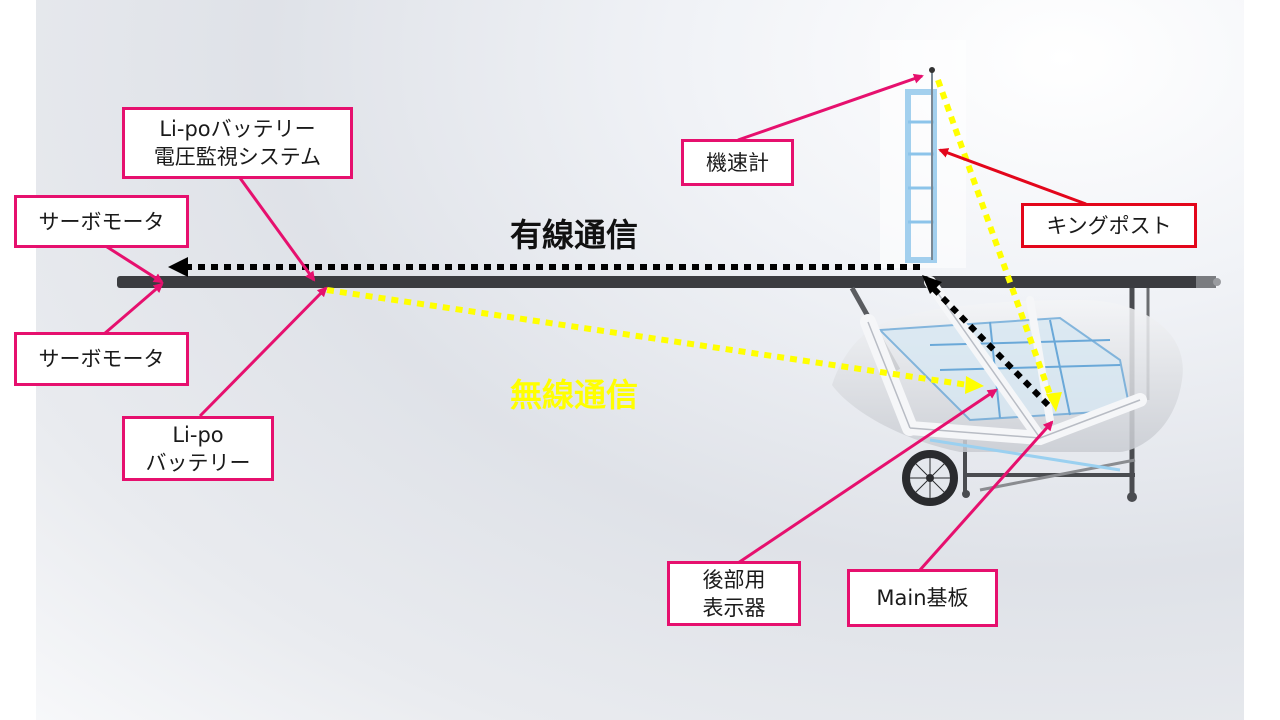 This screenshot has width=1280, height=720. What do you see at coordinates (574, 235) in the screenshot?
I see `wired-comm-title: 有線通信` at bounding box center [574, 235].